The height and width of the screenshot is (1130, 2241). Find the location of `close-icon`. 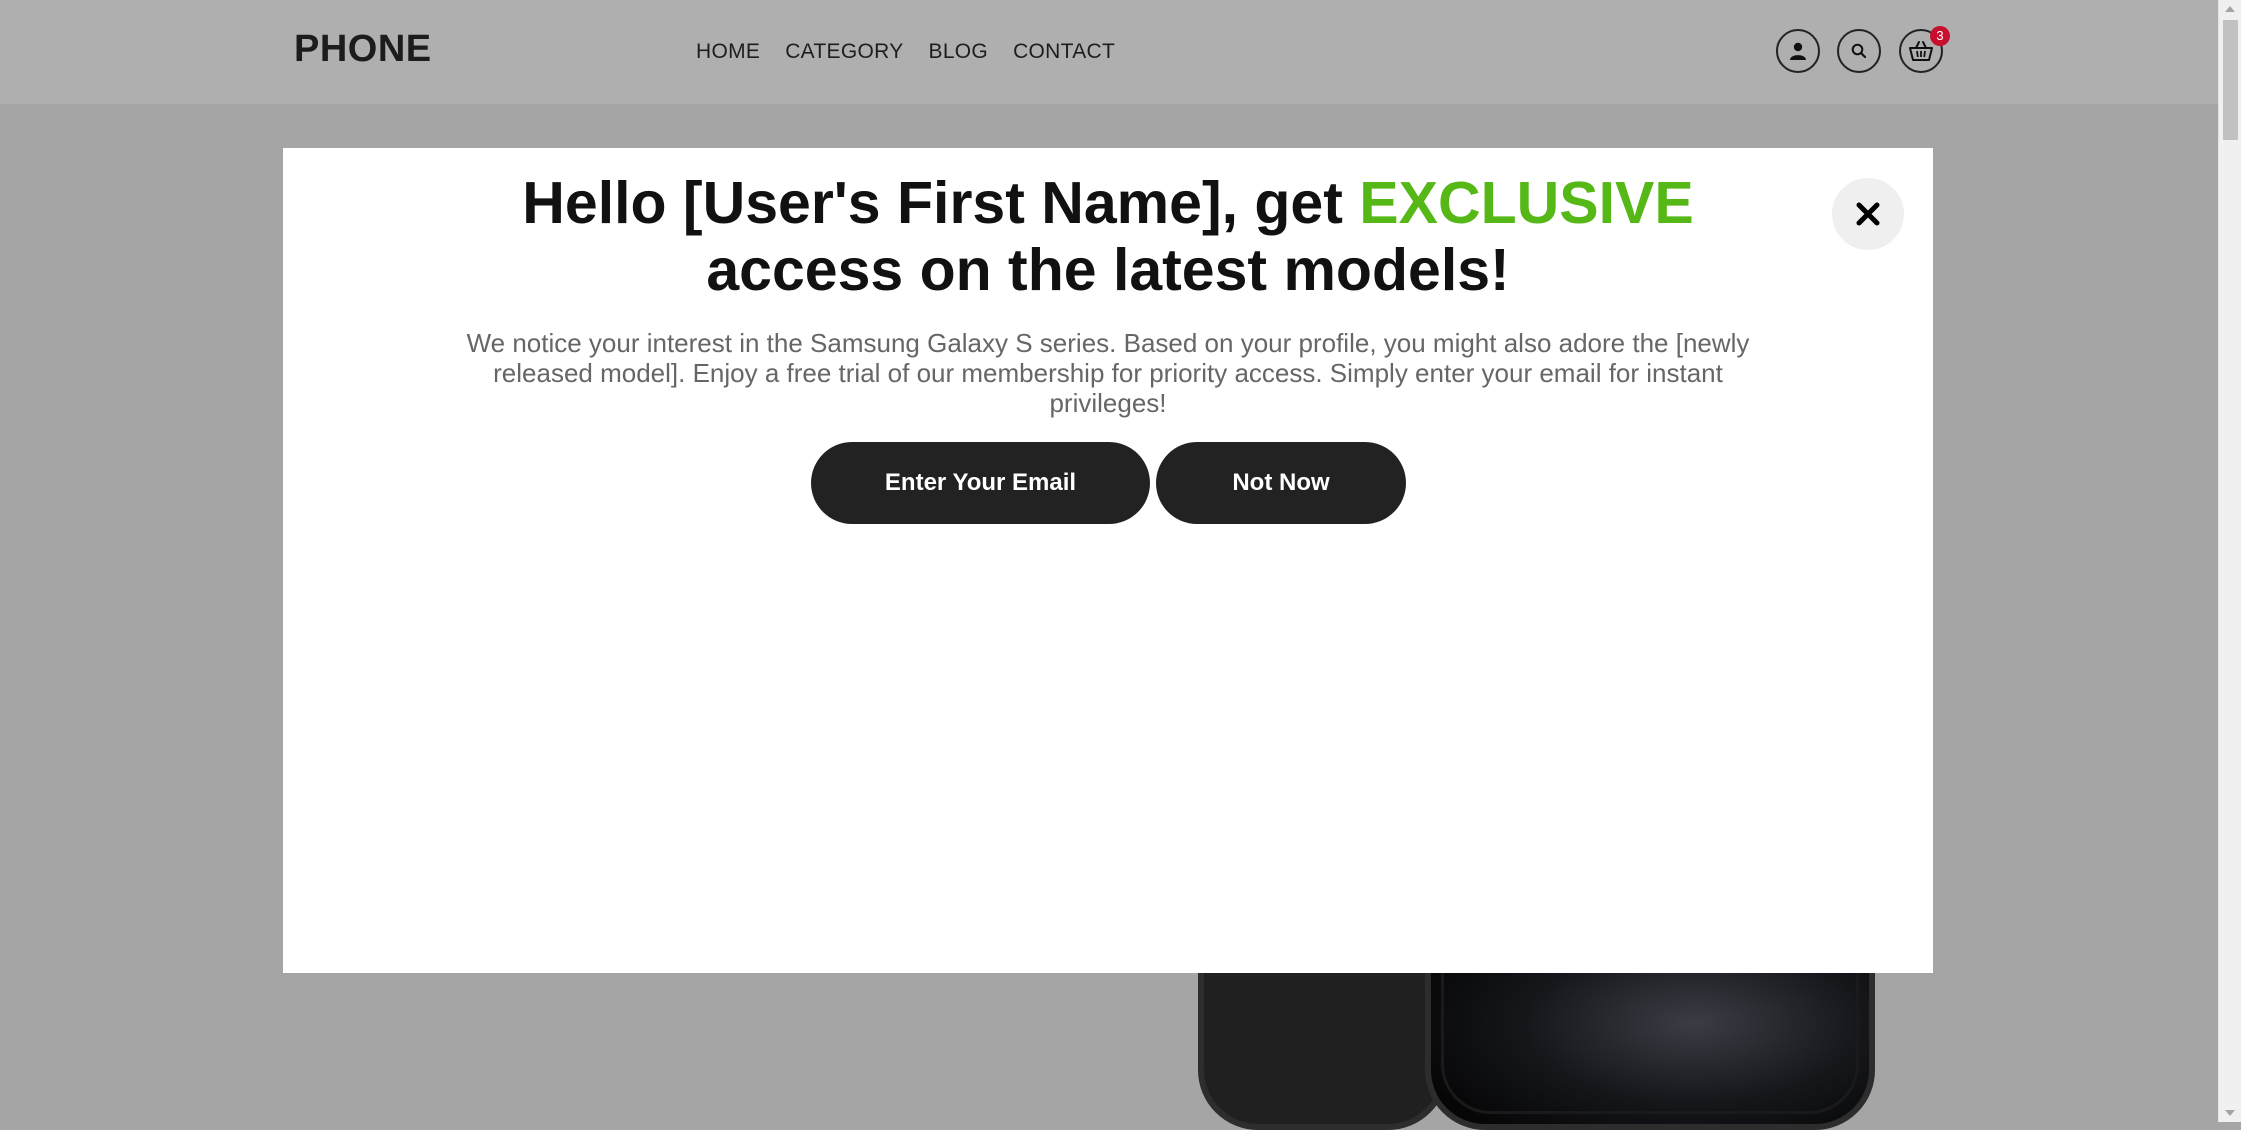

close-icon is located at coordinates (1868, 214).